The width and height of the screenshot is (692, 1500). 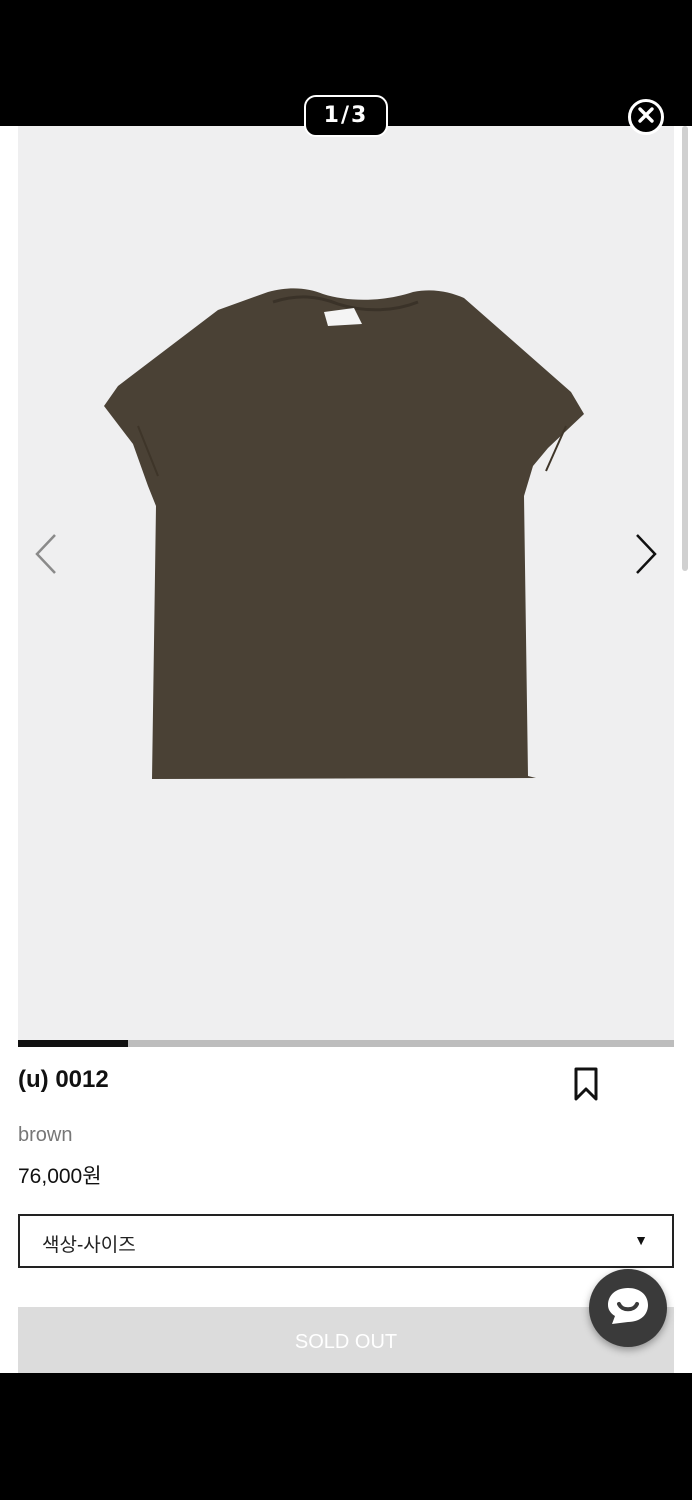 I want to click on option-select-value: 색상-사이즈, so click(x=89, y=1245).